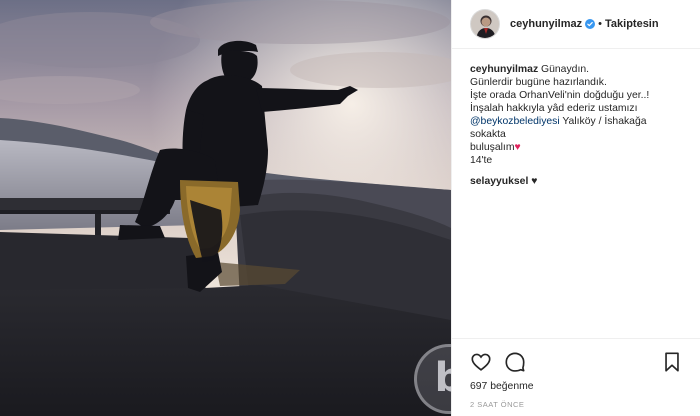  What do you see at coordinates (515, 121) in the screenshot?
I see `caption-mention-link: @beykozbelediyesi` at bounding box center [515, 121].